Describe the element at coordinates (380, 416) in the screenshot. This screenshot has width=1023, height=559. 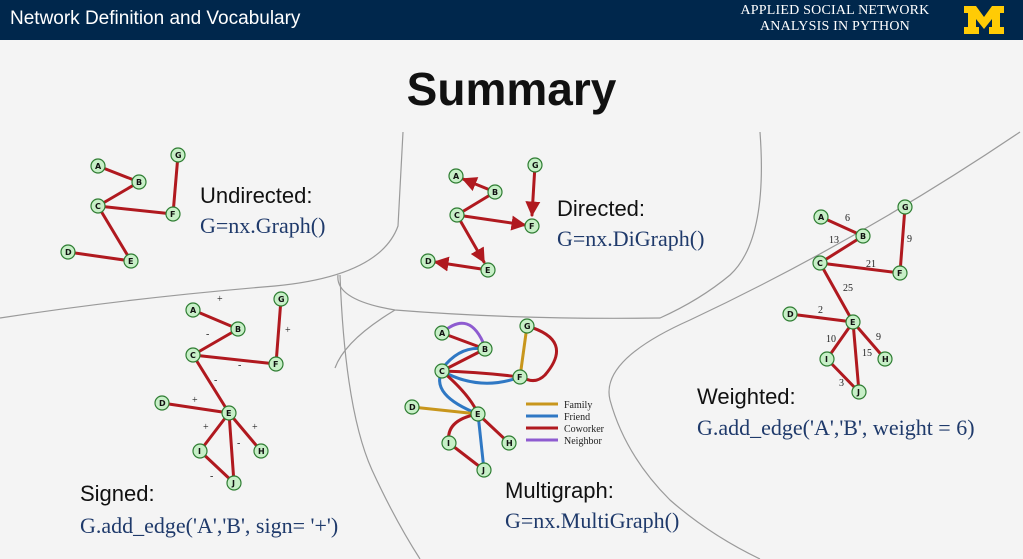
I see `divider-left-lower` at that location.